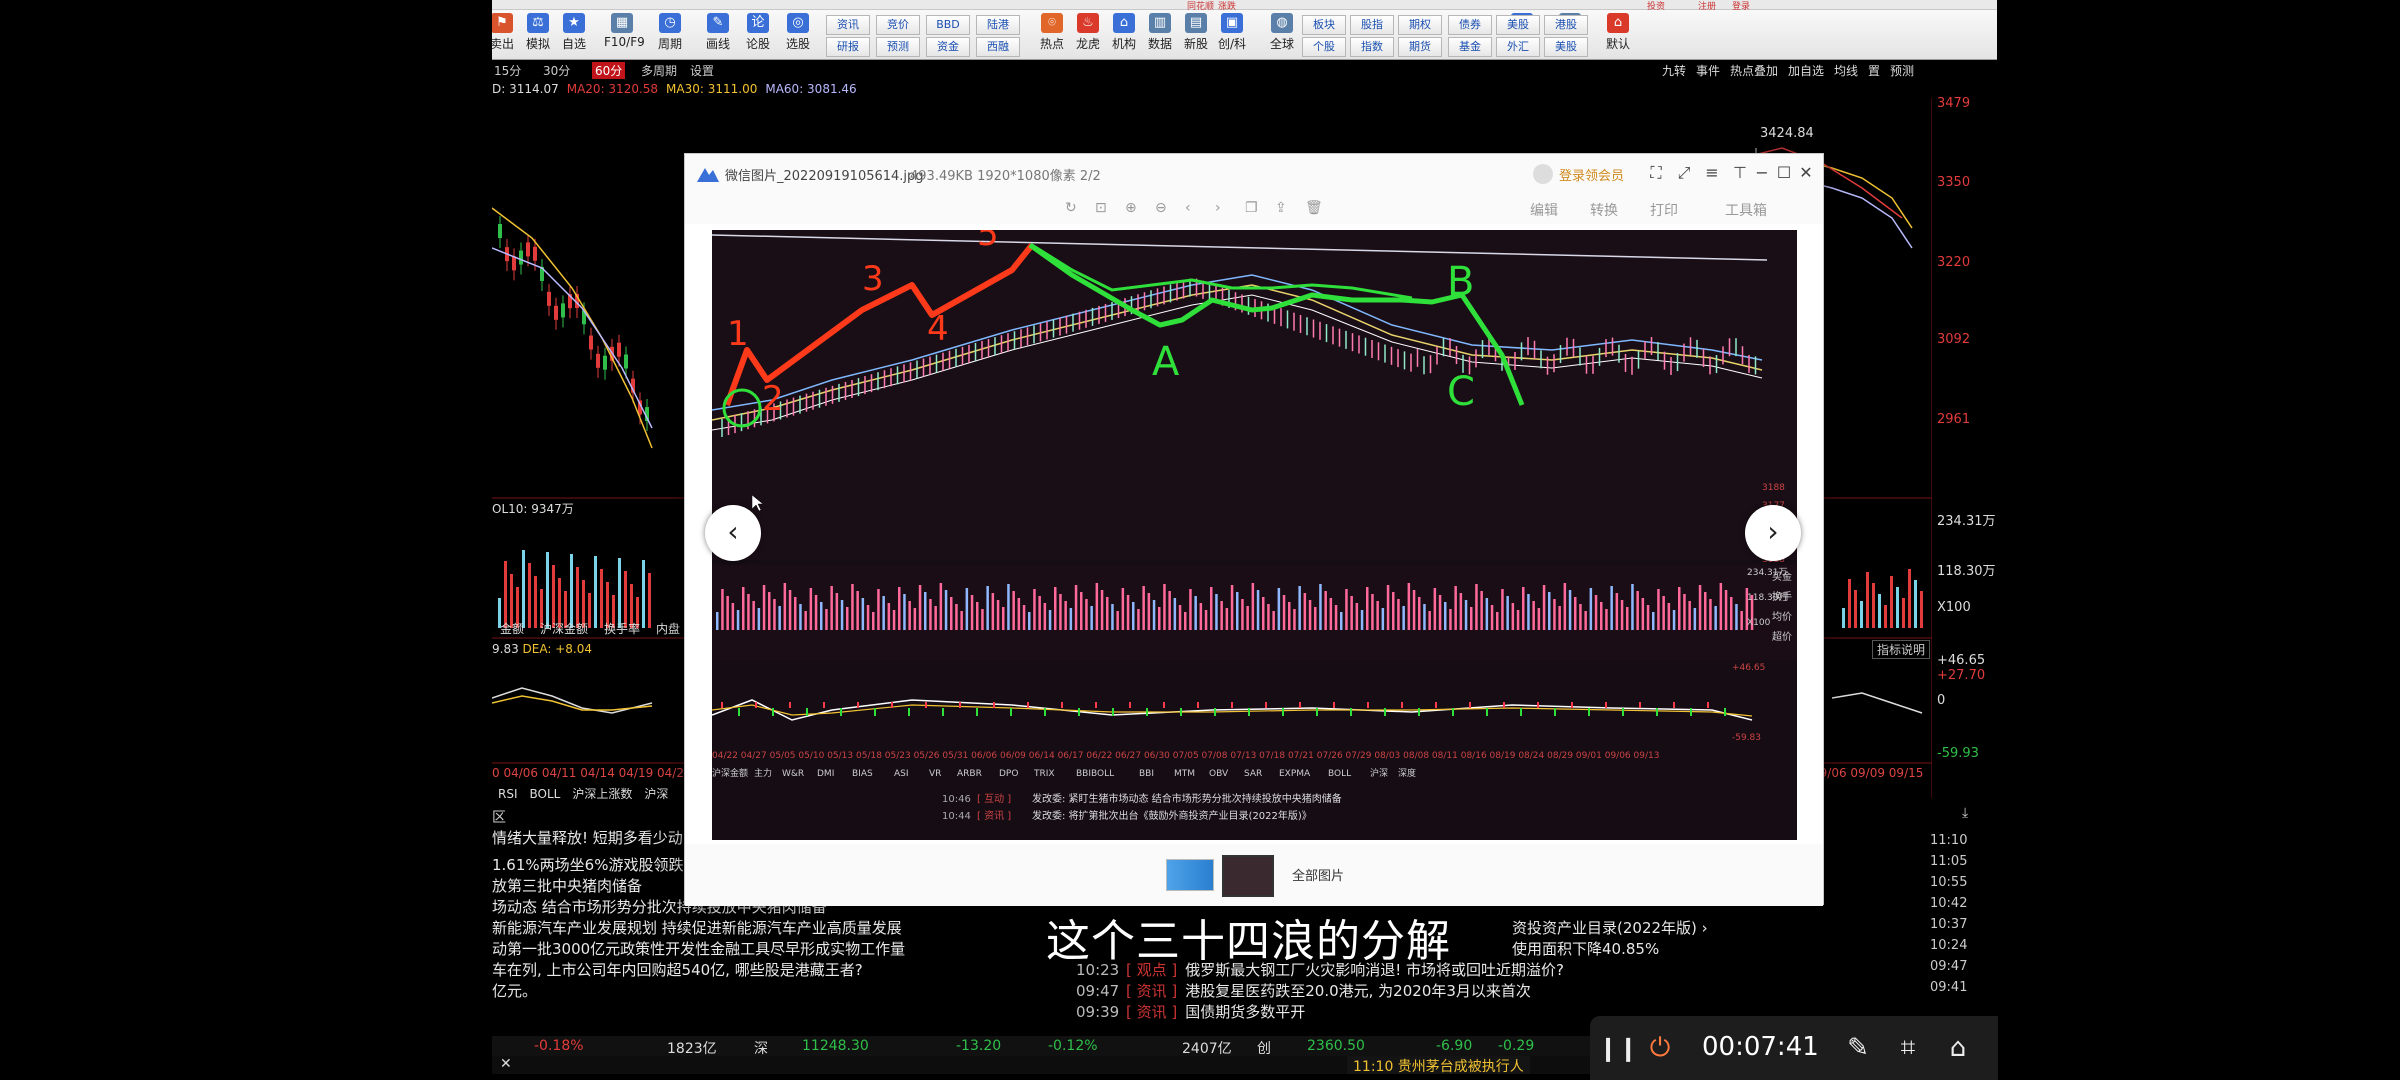 The width and height of the screenshot is (2400, 1080). What do you see at coordinates (1248, 876) in the screenshot?
I see `thumbnail-2-selected` at bounding box center [1248, 876].